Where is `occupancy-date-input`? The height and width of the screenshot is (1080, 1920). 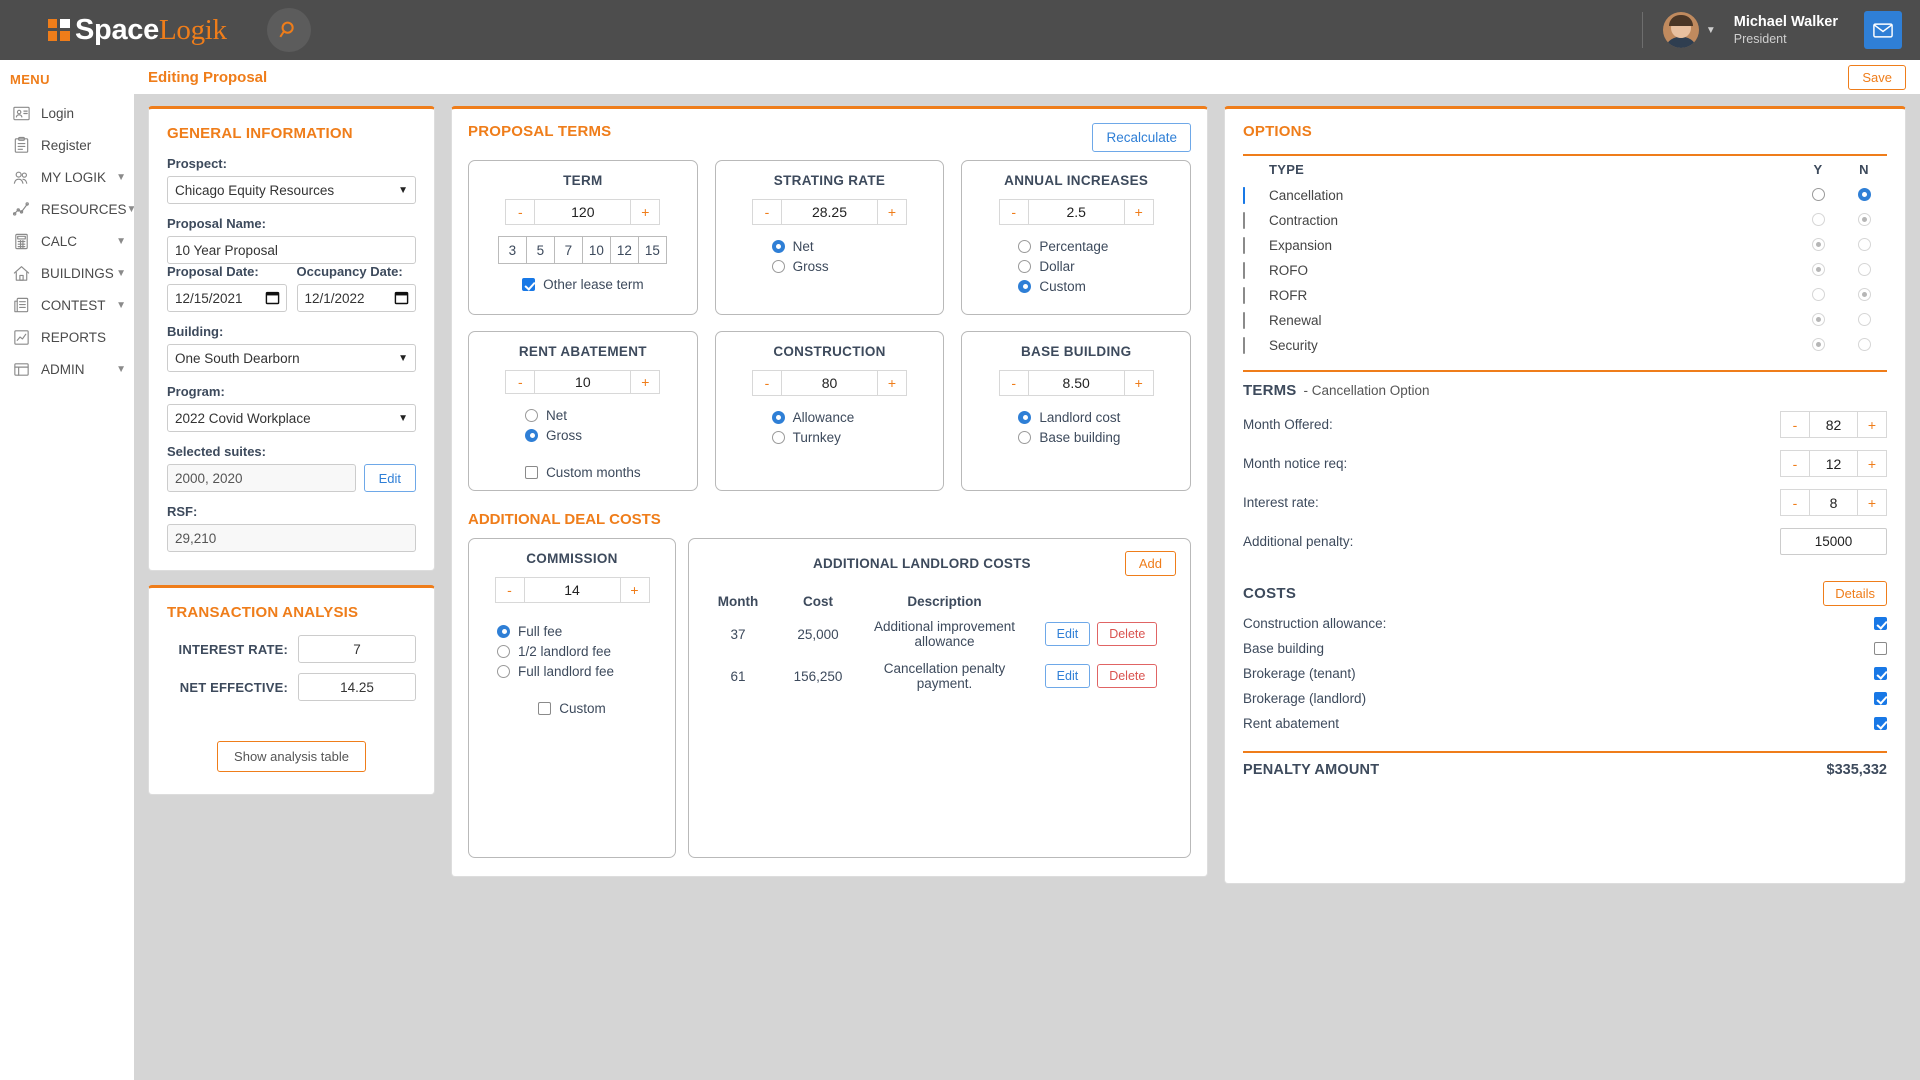 occupancy-date-input is located at coordinates (356, 298).